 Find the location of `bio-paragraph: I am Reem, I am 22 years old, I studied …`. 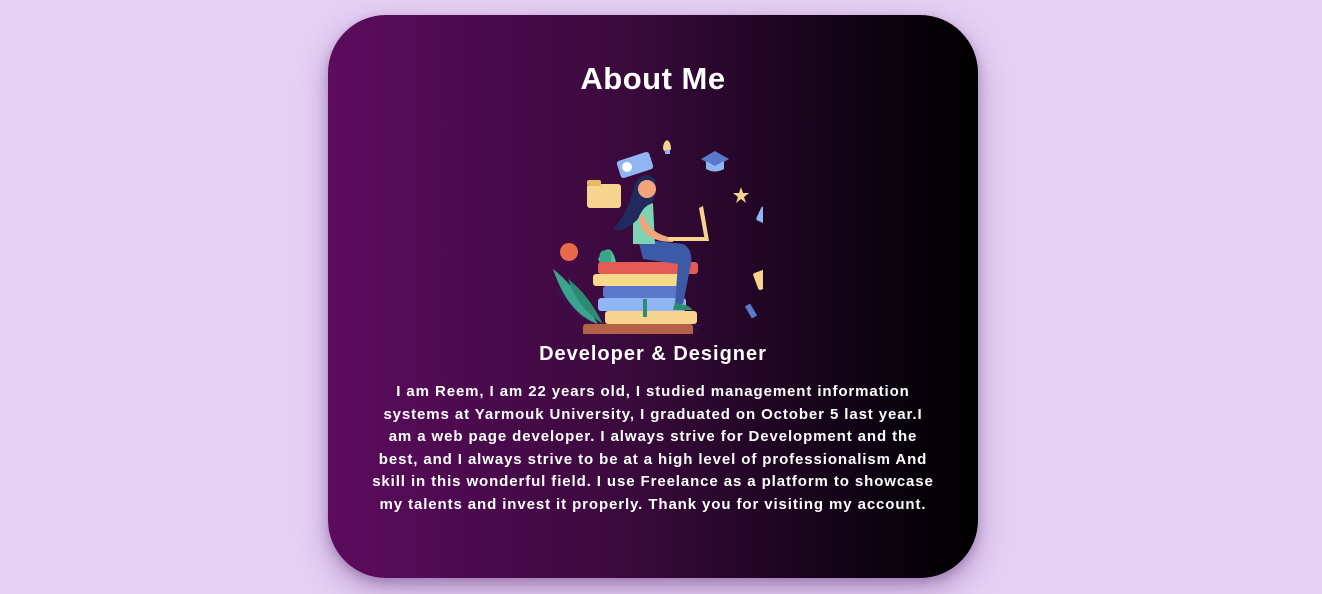

bio-paragraph: I am Reem, I am 22 years old, I studied … is located at coordinates (653, 448).